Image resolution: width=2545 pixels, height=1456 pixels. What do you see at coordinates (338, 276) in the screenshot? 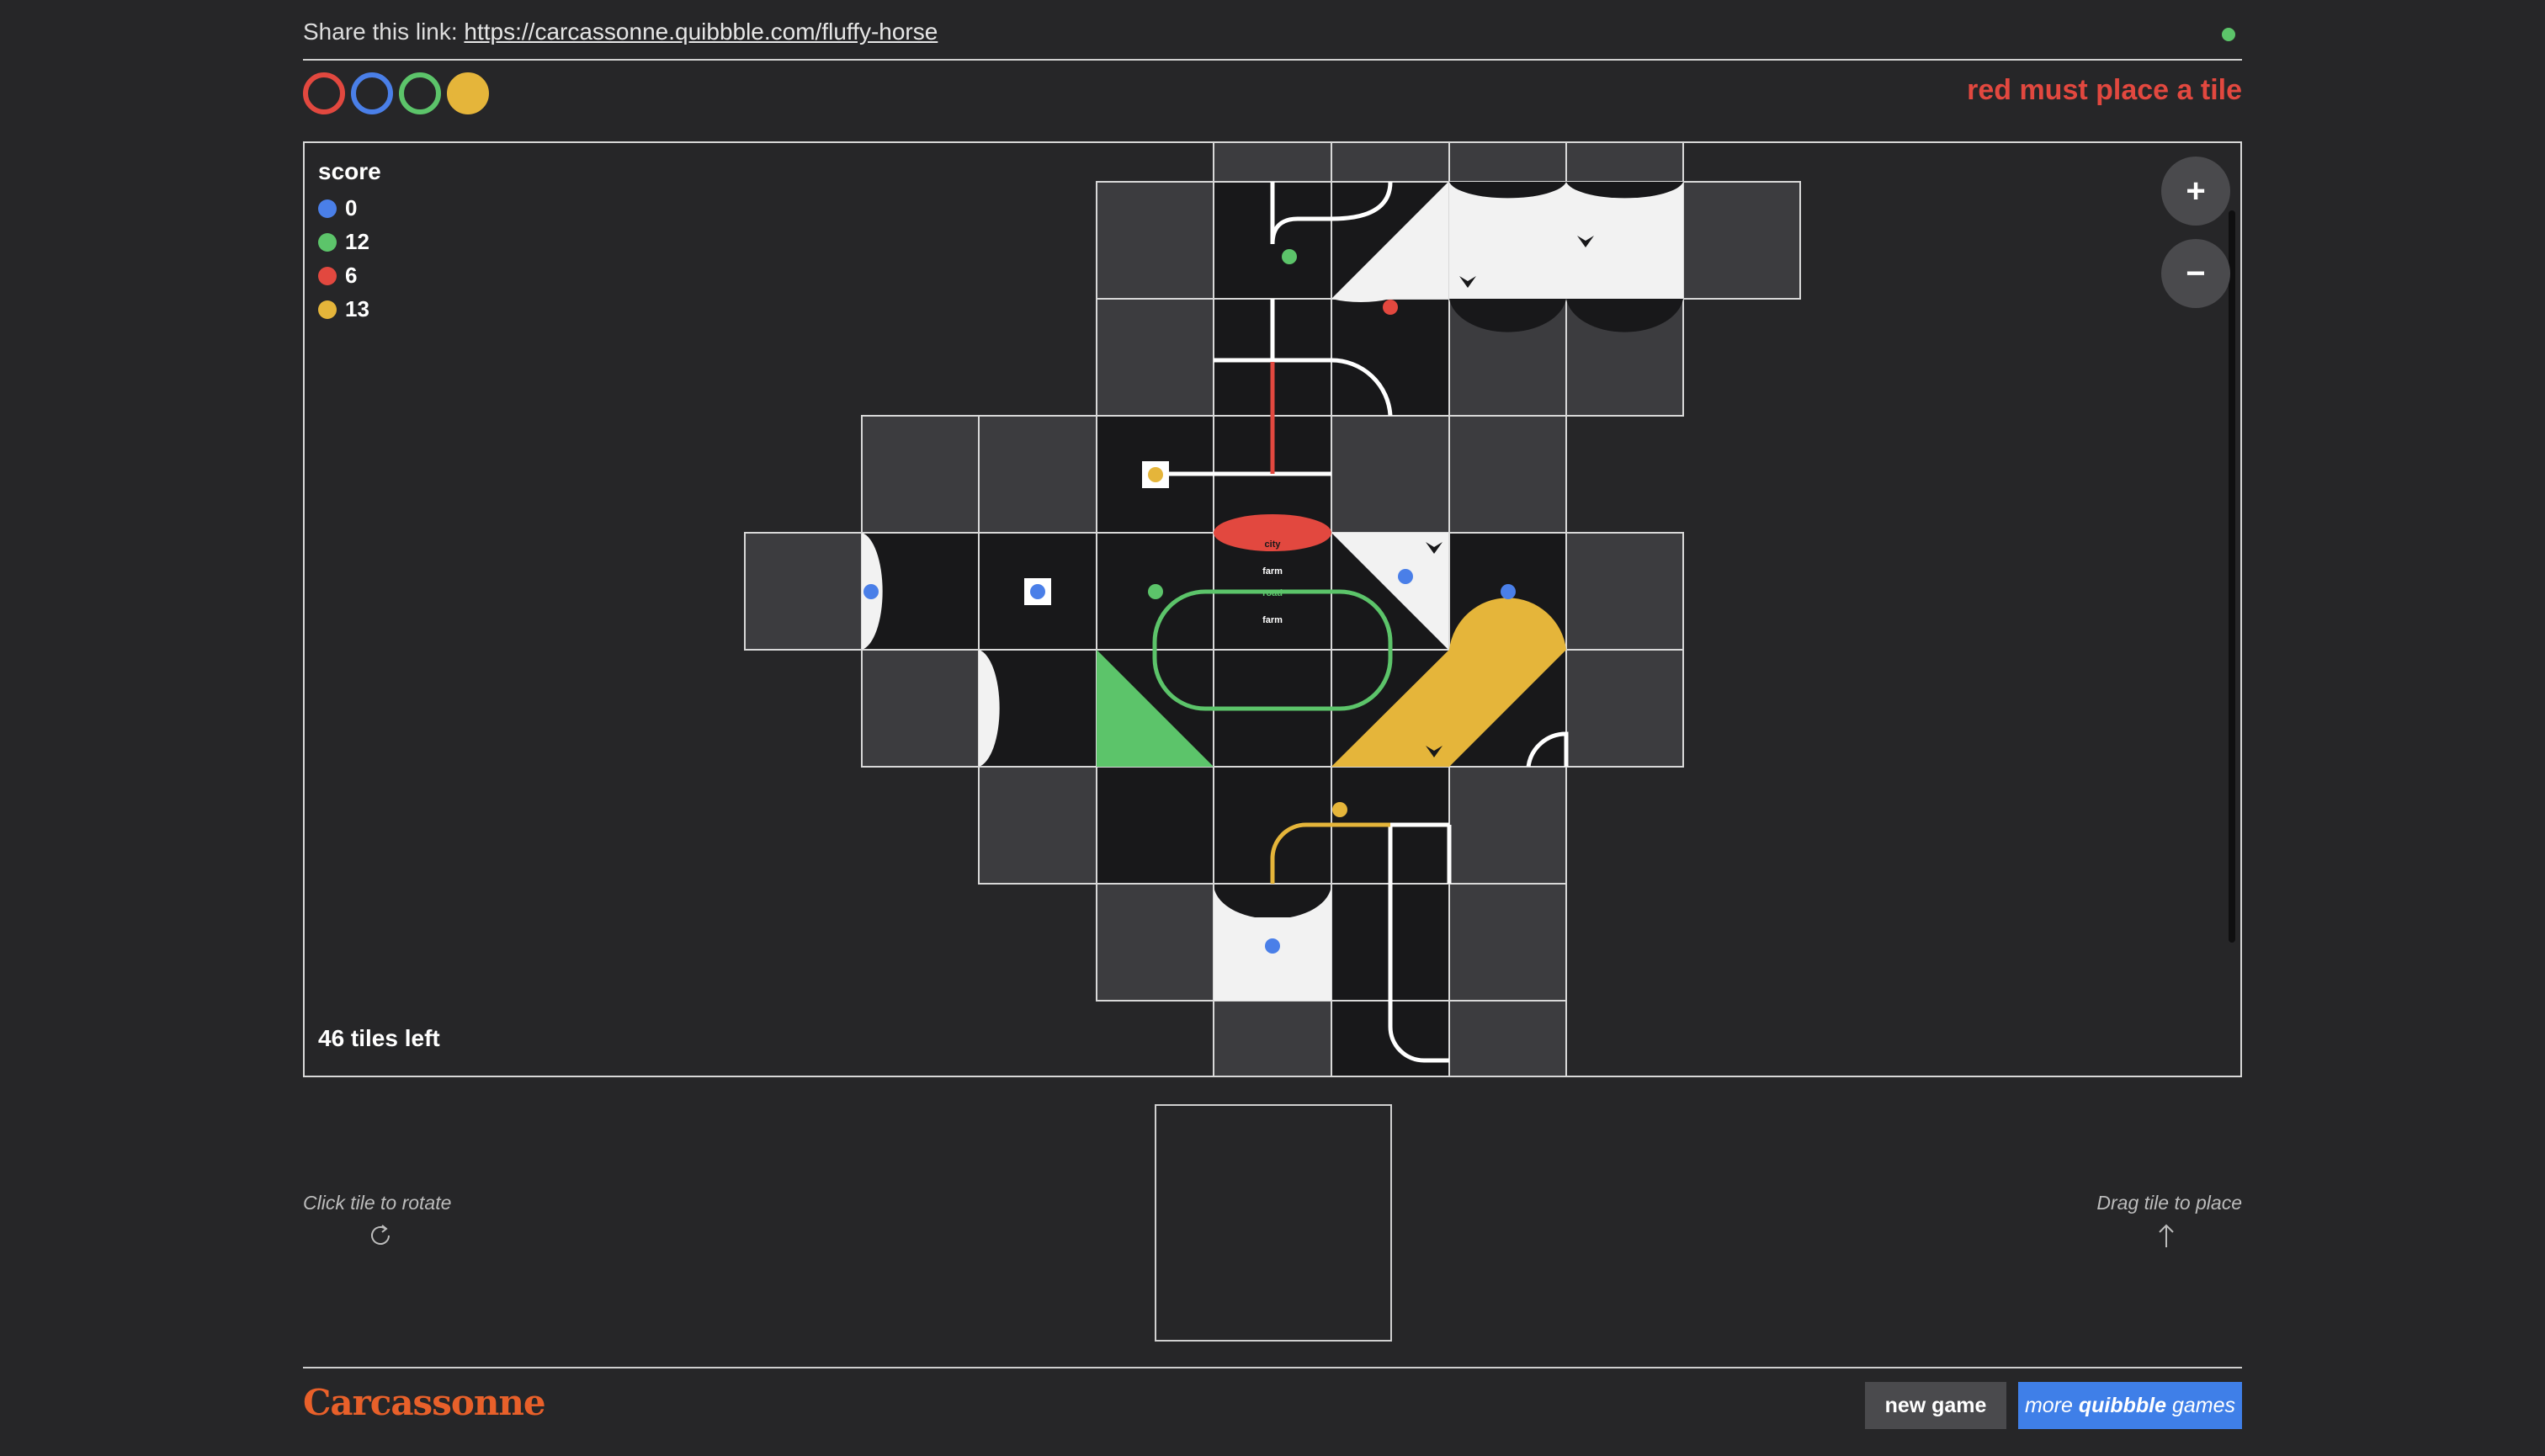
I see `score-row-red: 6` at bounding box center [338, 276].